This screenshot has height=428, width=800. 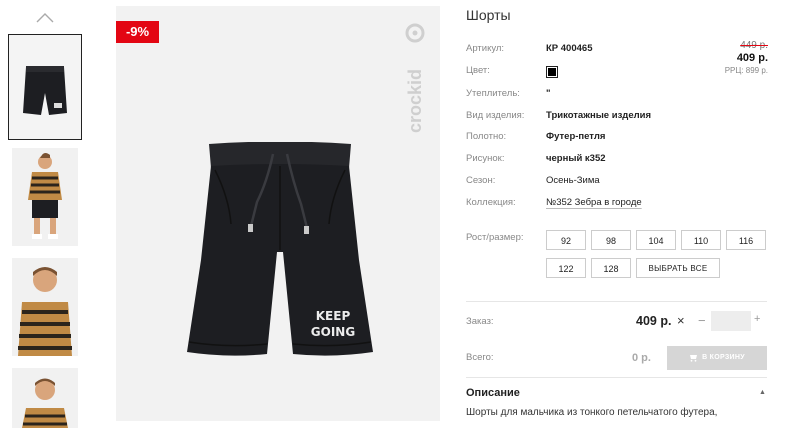 What do you see at coordinates (480, 357) in the screenshot?
I see `total-label: Всего:` at bounding box center [480, 357].